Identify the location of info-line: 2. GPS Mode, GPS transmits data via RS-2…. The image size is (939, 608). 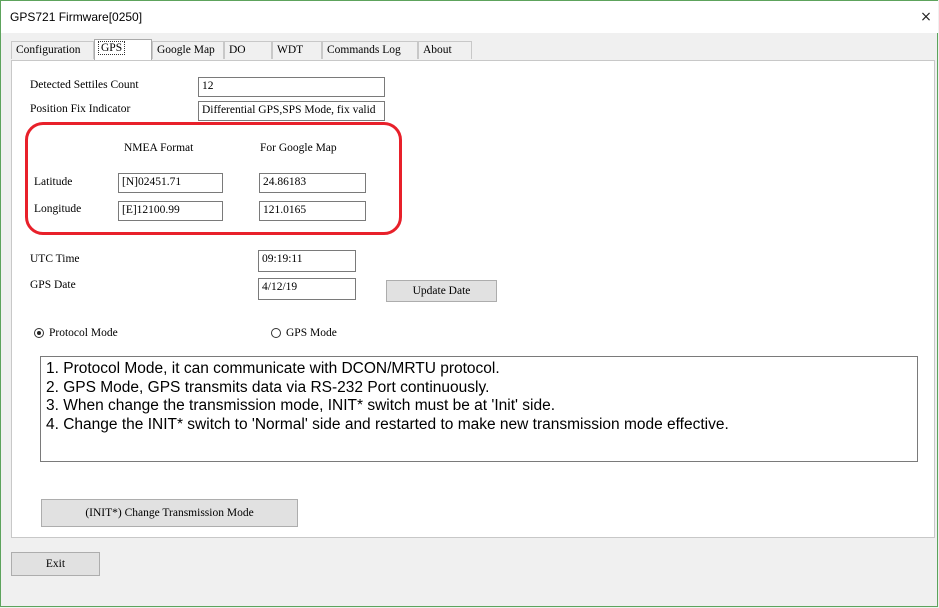
(268, 387).